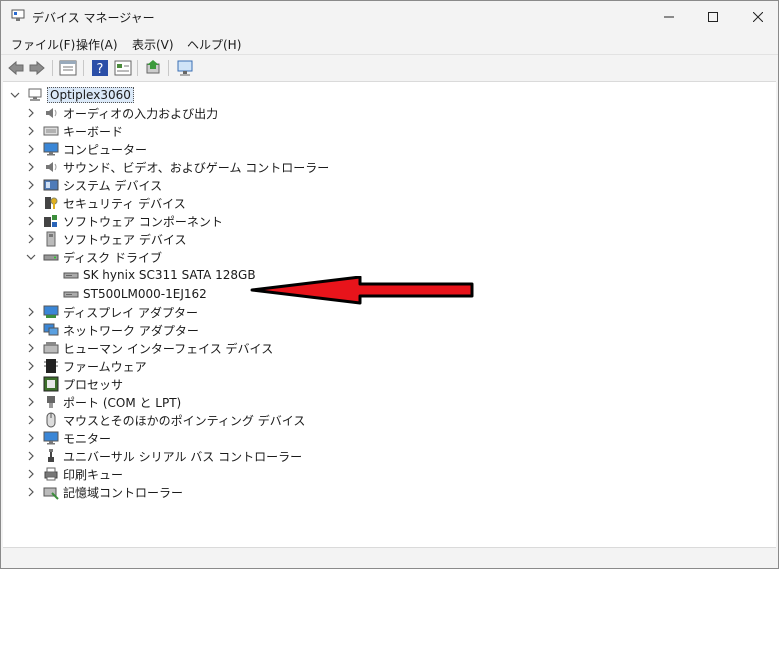 The height and width of the screenshot is (661, 781). Describe the element at coordinates (93, 384) in the screenshot. I see `tree-category-label: プロセッサ` at that location.